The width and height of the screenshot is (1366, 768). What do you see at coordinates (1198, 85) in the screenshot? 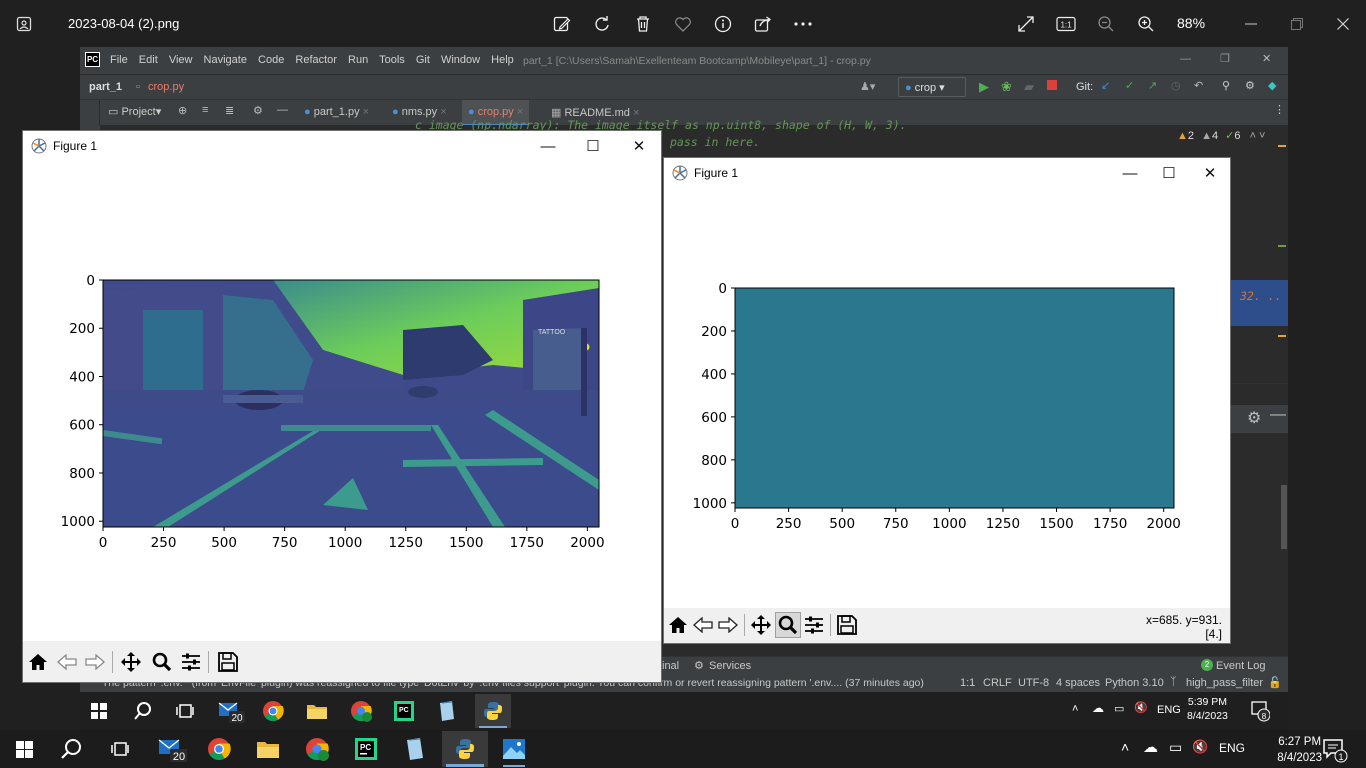
I see `rollback-icon: ↶` at bounding box center [1198, 85].